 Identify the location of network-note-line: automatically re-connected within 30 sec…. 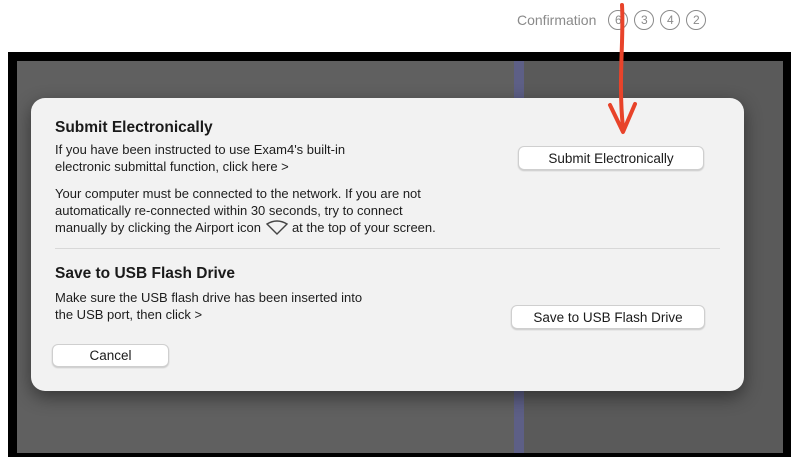
(229, 210).